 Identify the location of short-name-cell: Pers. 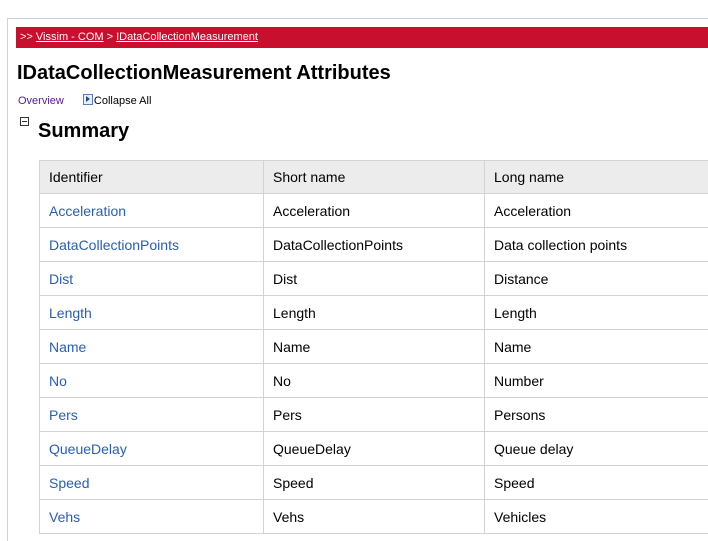
(374, 414).